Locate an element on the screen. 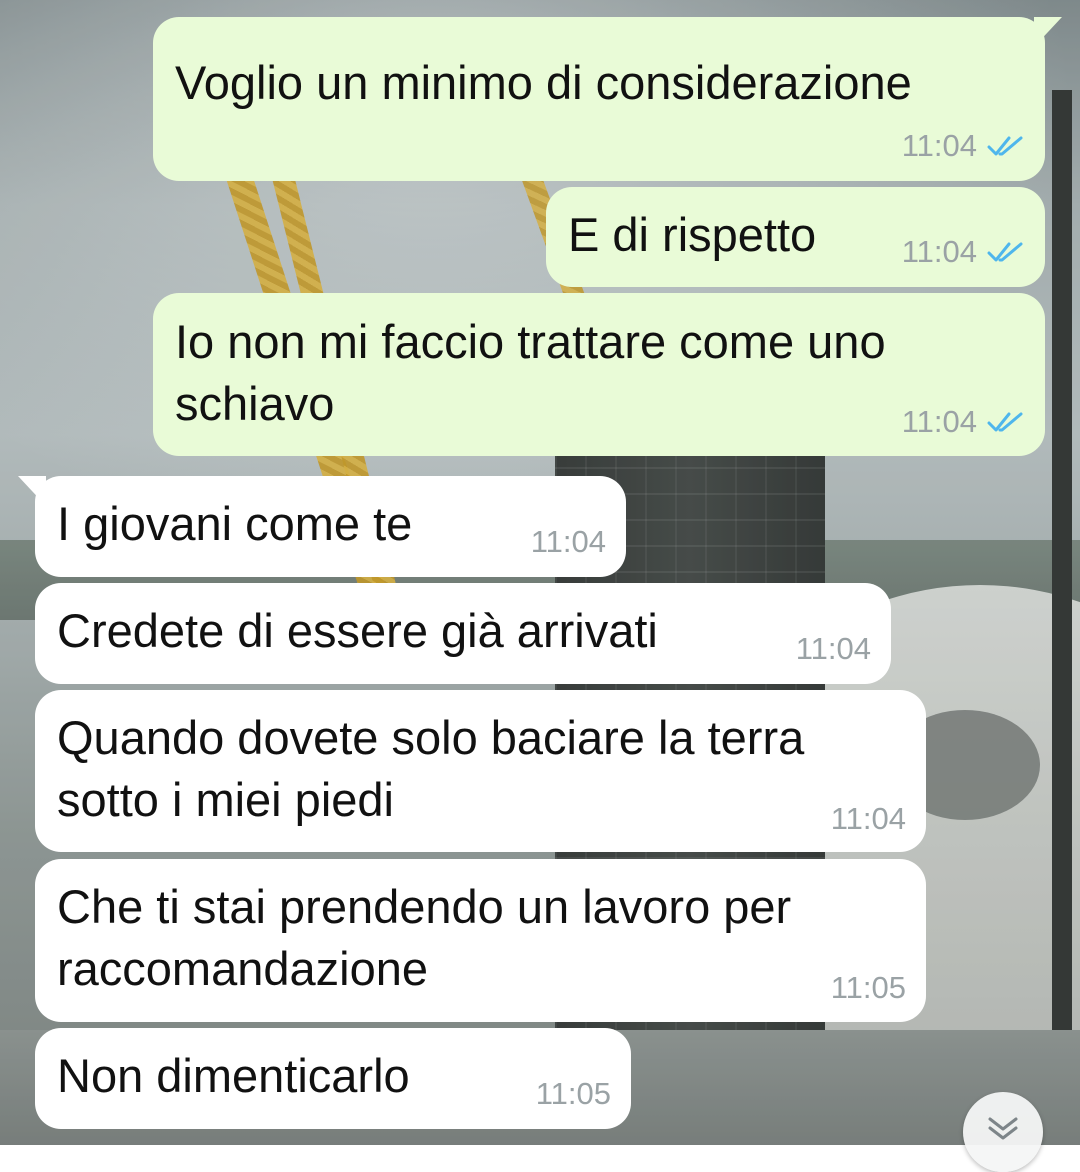 The image size is (1080, 1172). message-text-line-1: Quando dovete solo baciare la terra is located at coordinates (431, 737).